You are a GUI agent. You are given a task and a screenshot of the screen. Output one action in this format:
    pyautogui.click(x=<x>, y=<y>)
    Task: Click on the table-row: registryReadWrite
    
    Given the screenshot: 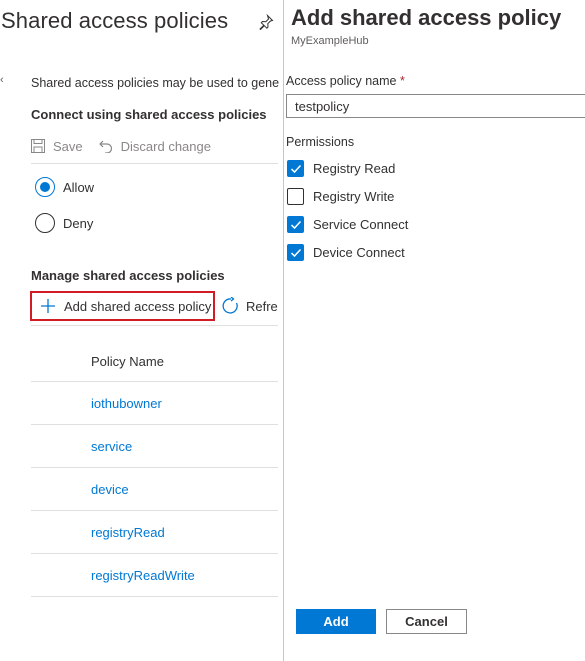 What is the action you would take?
    pyautogui.click(x=154, y=575)
    